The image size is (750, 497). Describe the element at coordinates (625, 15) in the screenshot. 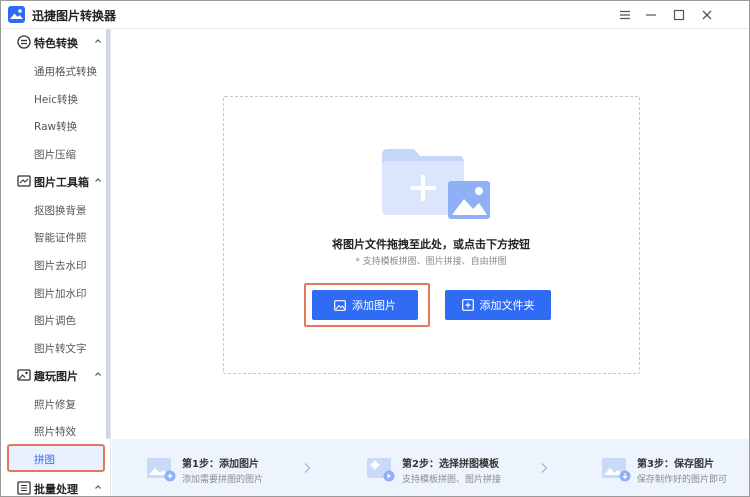

I see `menu-icon` at that location.